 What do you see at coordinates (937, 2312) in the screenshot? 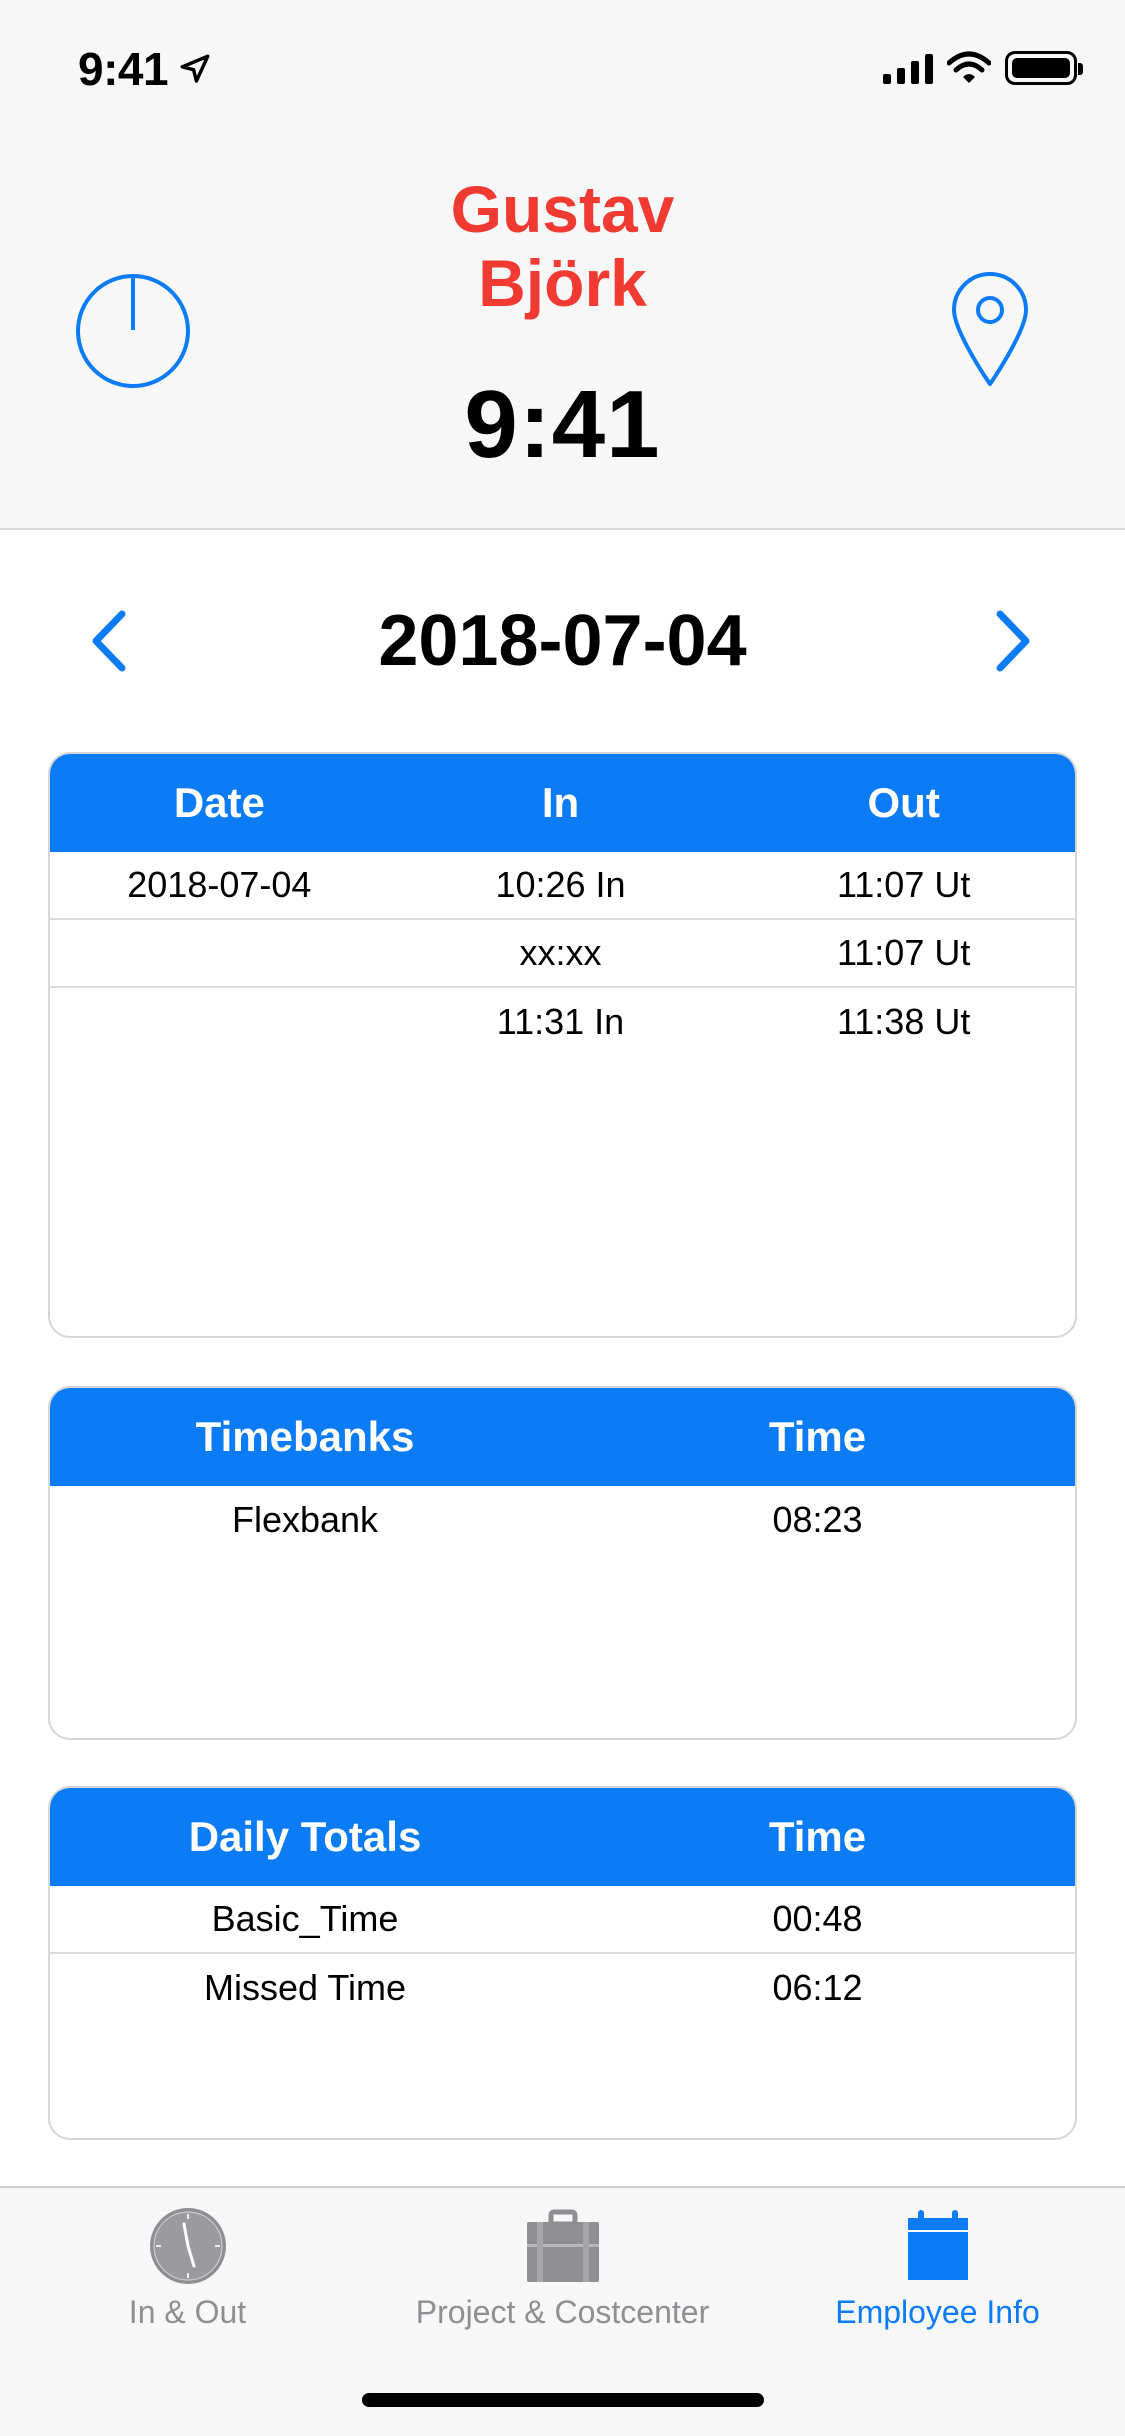
I see `tab-label: Employee Info` at bounding box center [937, 2312].